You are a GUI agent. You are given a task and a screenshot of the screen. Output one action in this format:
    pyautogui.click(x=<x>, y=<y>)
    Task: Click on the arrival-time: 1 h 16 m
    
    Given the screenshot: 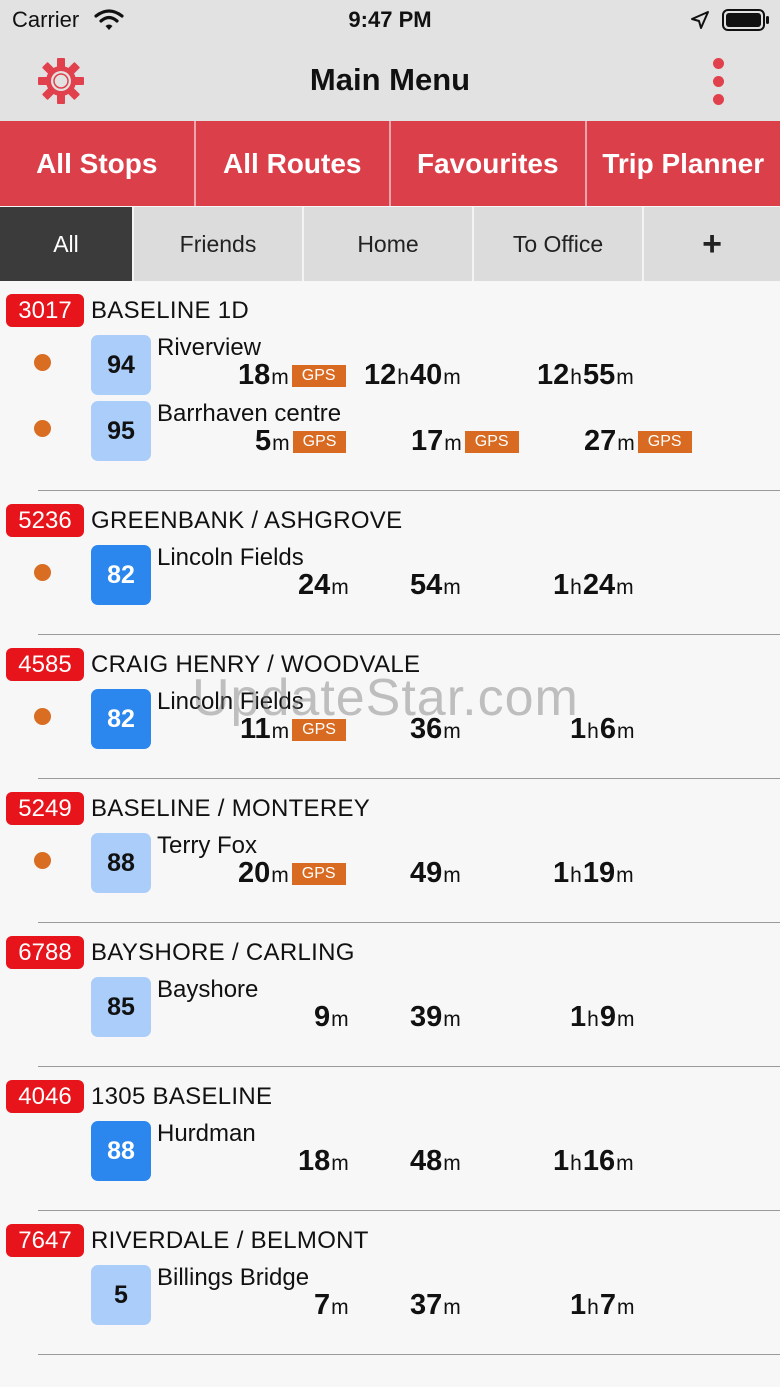 What is the action you would take?
    pyautogui.click(x=594, y=1162)
    